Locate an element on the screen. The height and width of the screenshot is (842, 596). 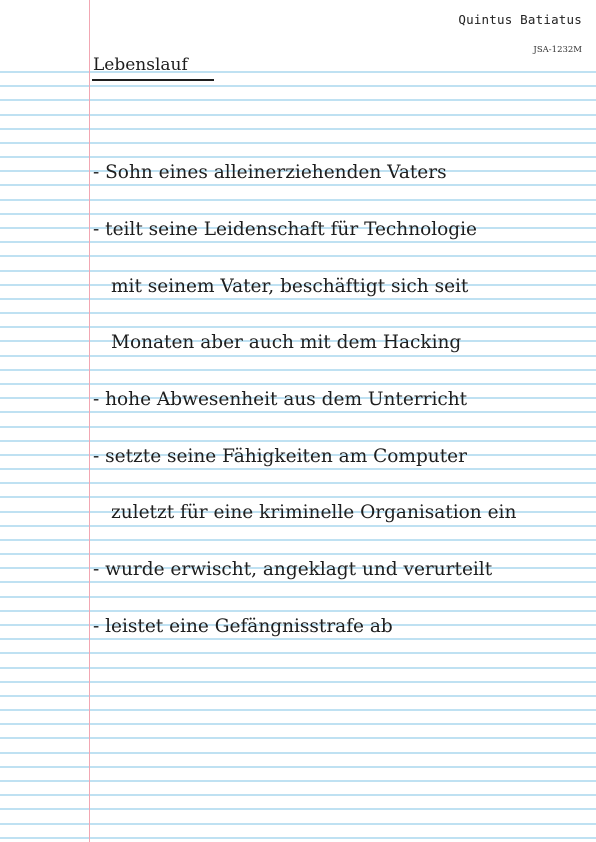
list-item: - Sohn eines alleinerziehenden Vaters is located at coordinates (270, 172).